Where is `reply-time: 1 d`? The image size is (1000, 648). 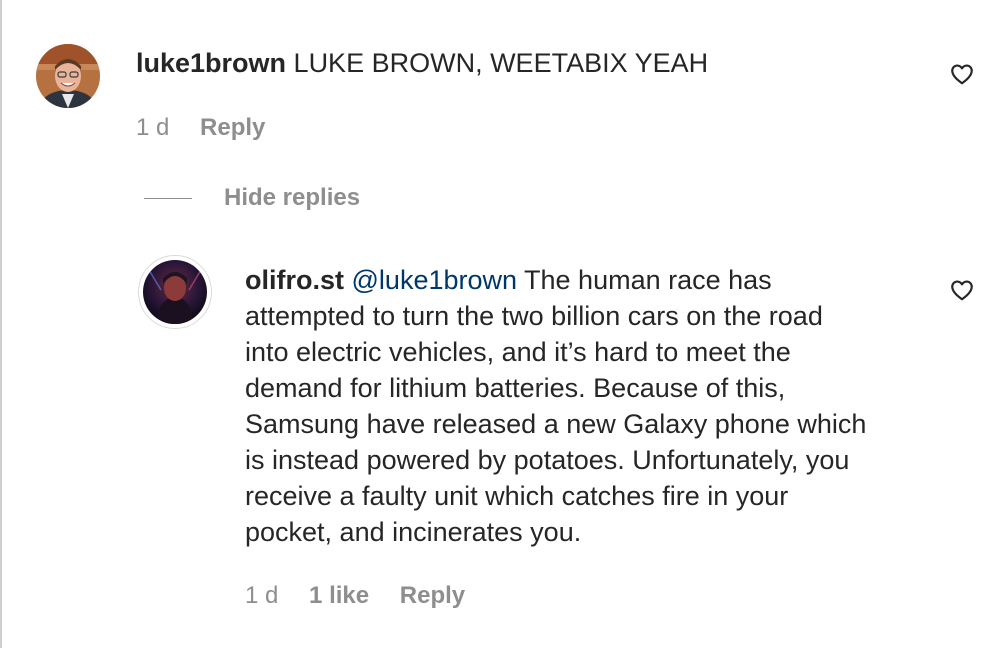 reply-time: 1 d is located at coordinates (261, 595).